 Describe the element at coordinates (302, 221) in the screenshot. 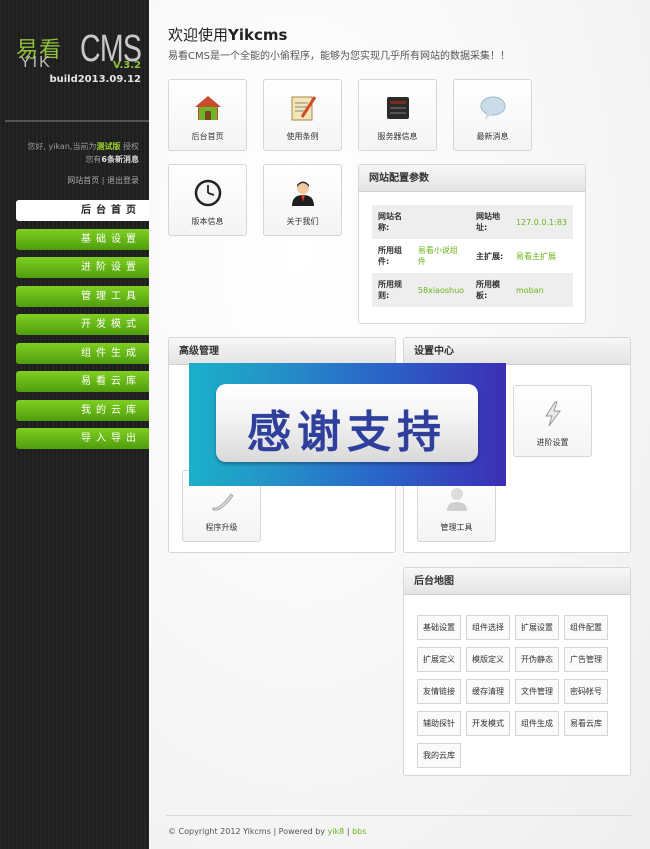

I see `tile-label: 关于我们` at that location.